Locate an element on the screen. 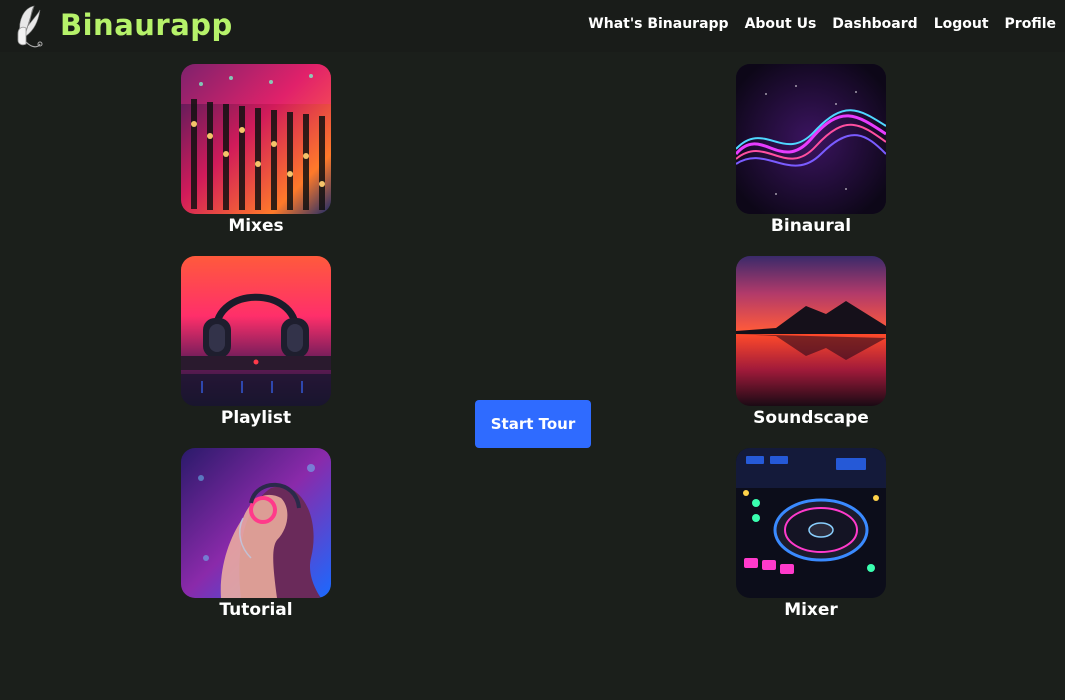 Image resolution: width=1065 pixels, height=700 pixels. tile-mixer: Mixer is located at coordinates (811, 534).